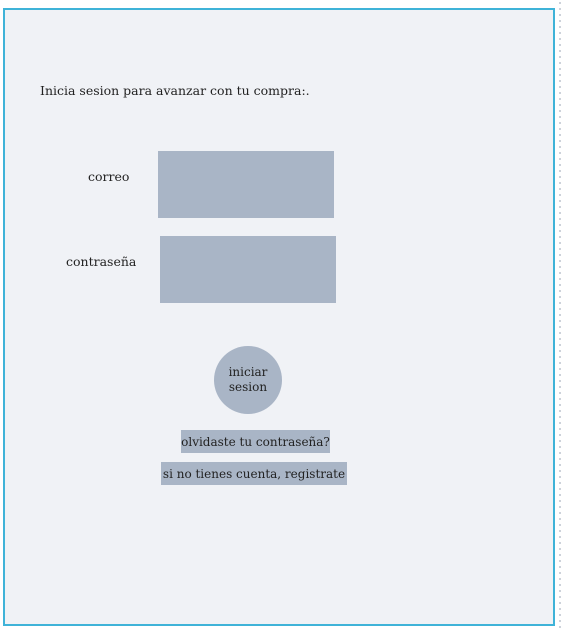  Describe the element at coordinates (109, 176) in the screenshot. I see `email-label: correo` at that location.